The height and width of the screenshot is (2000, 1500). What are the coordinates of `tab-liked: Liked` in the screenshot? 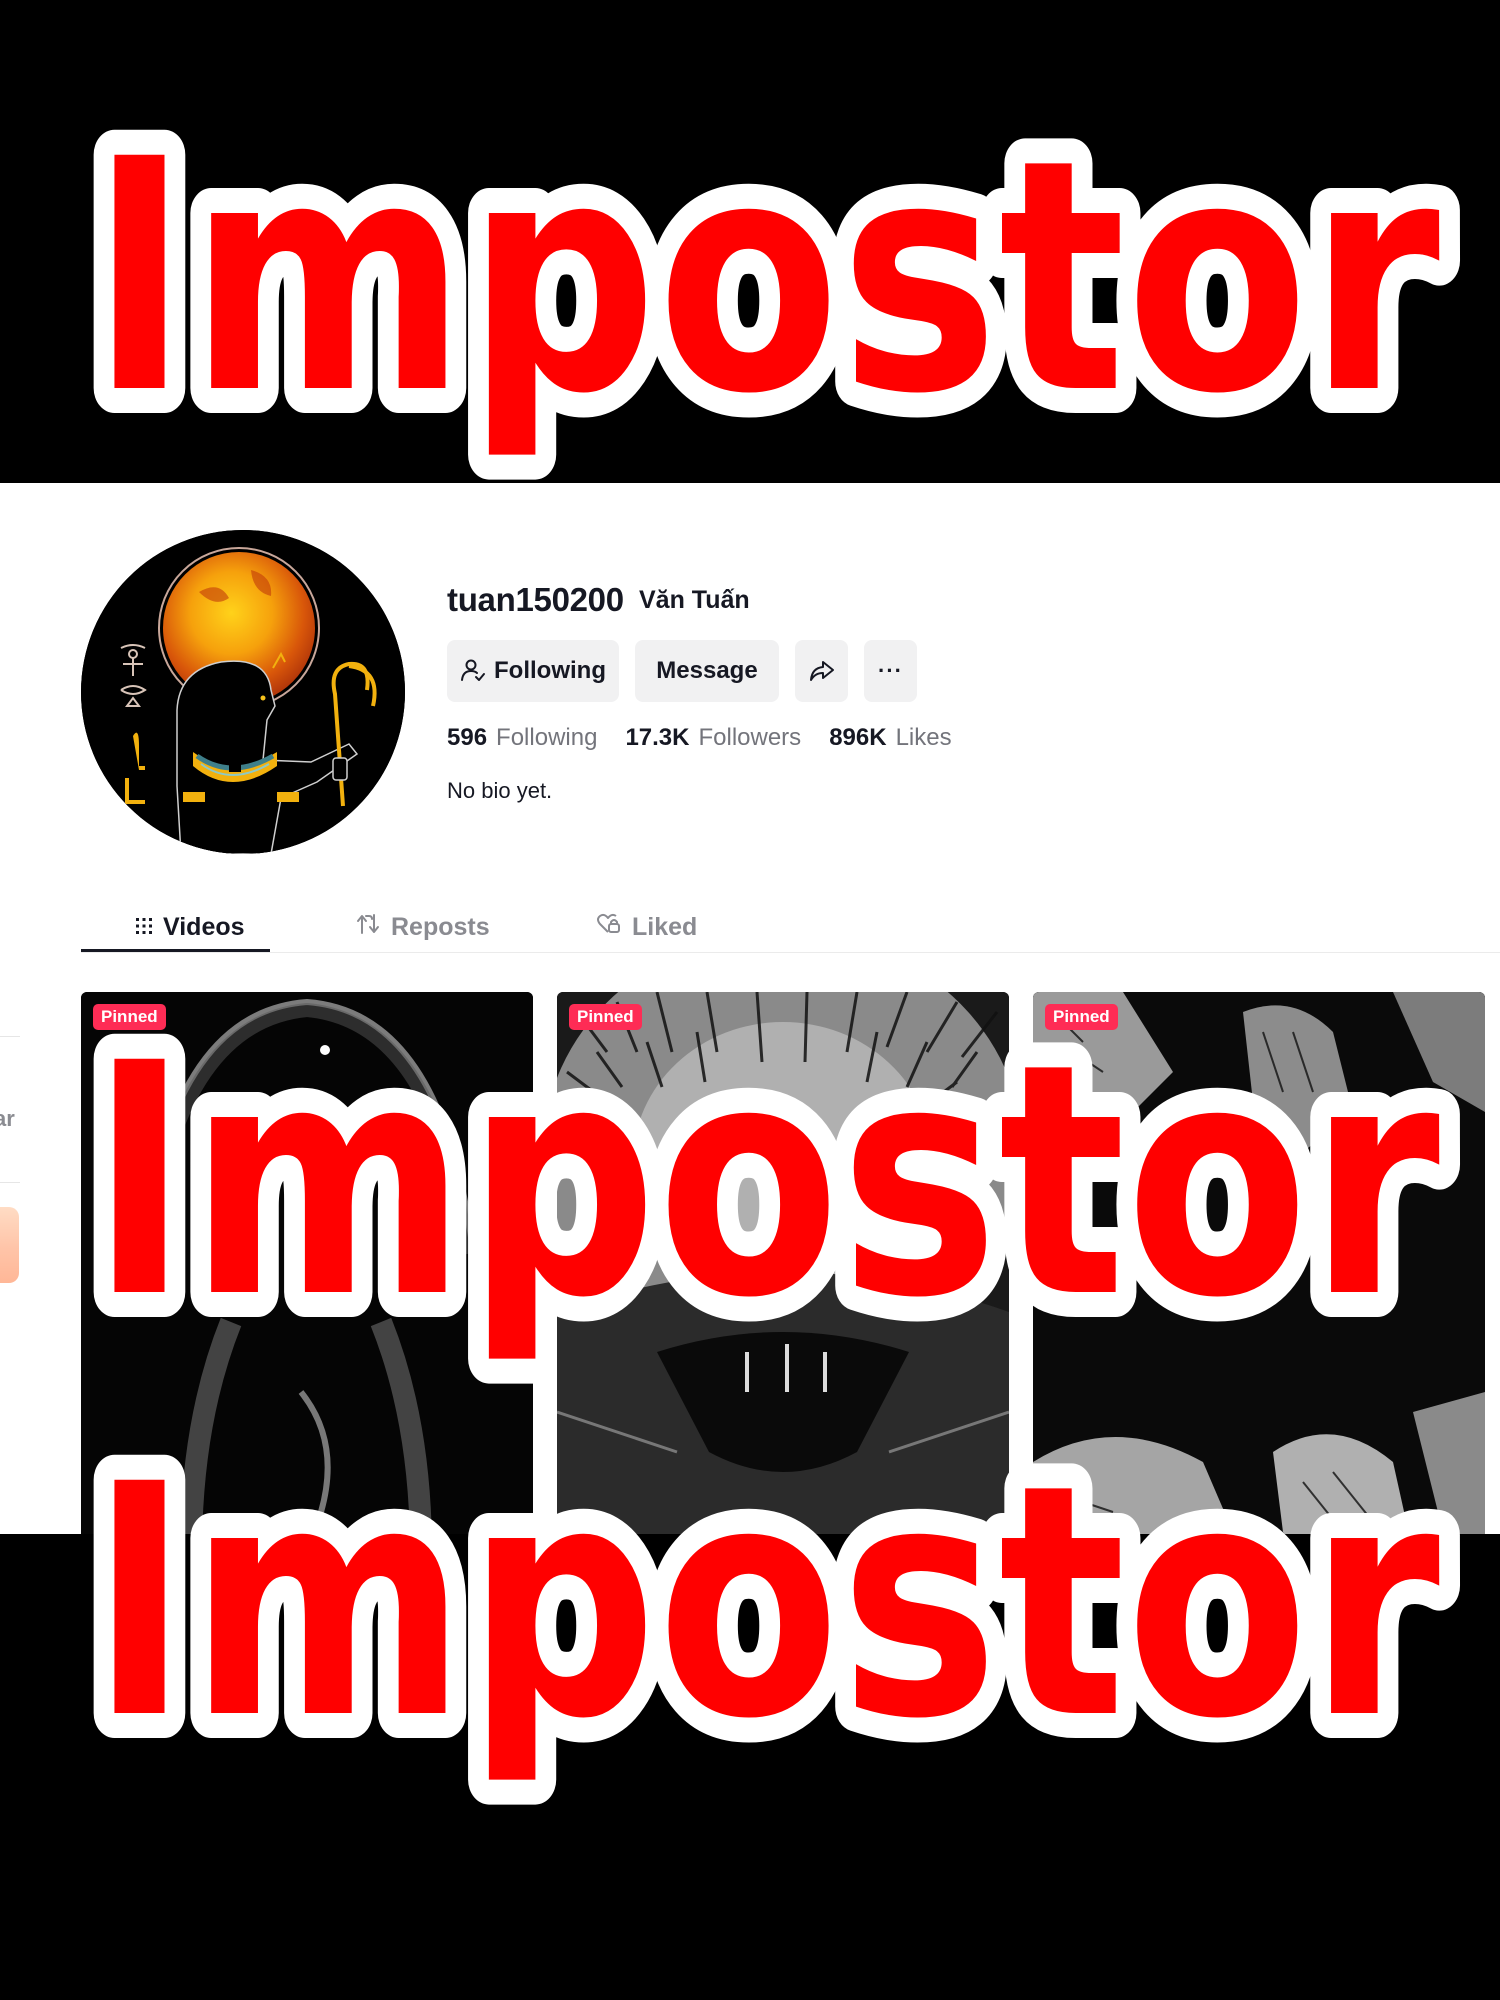 It's located at (646, 927).